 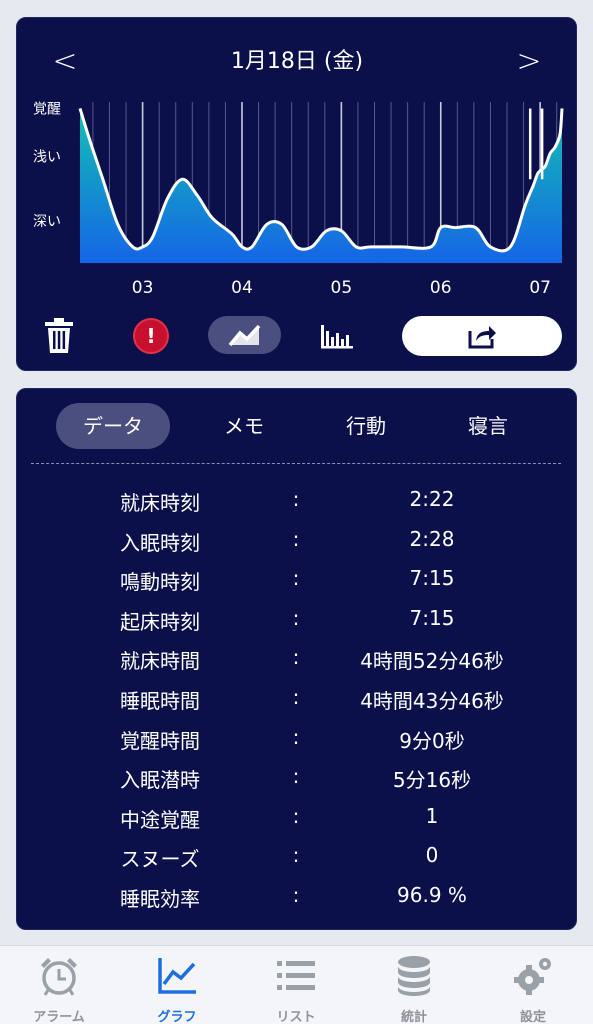 What do you see at coordinates (160, 740) in the screenshot?
I see `stat-label: 覚醒時間` at bounding box center [160, 740].